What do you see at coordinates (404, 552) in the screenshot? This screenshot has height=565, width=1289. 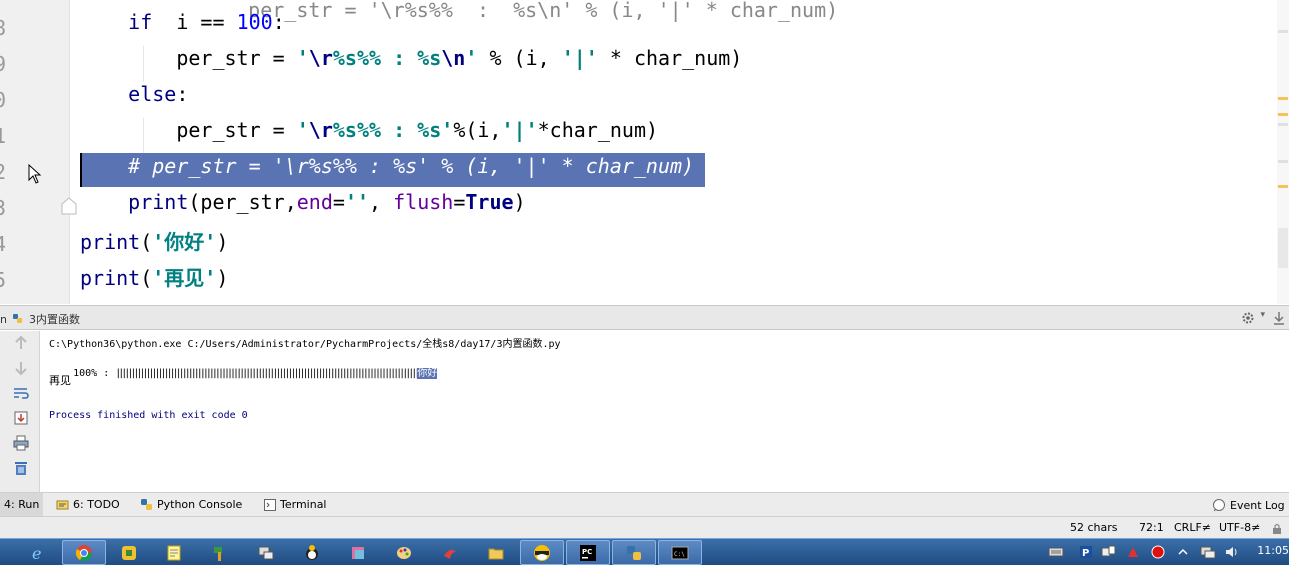 I see `paint-icon` at bounding box center [404, 552].